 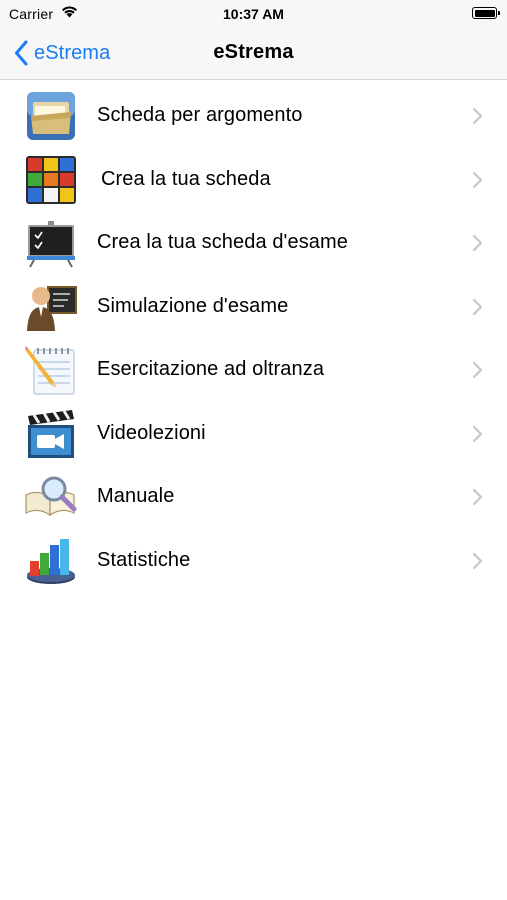 I want to click on menu-item-crea-la-tua-scheda-d-esame: Crea la tua scheda d'esame, so click(x=253, y=243).